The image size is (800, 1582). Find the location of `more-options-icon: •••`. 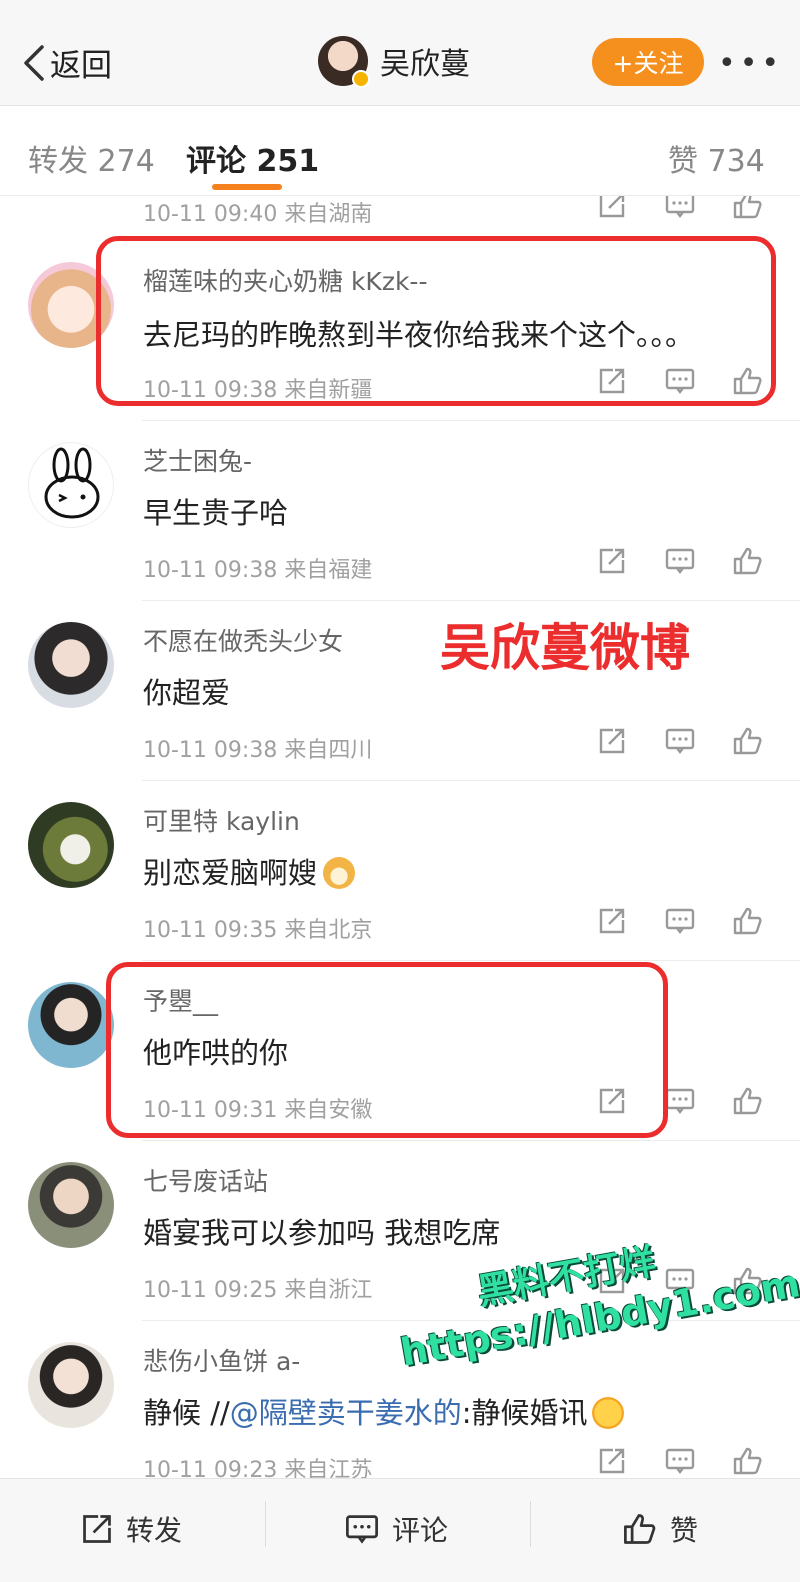

more-options-icon: ••• is located at coordinates (750, 63).